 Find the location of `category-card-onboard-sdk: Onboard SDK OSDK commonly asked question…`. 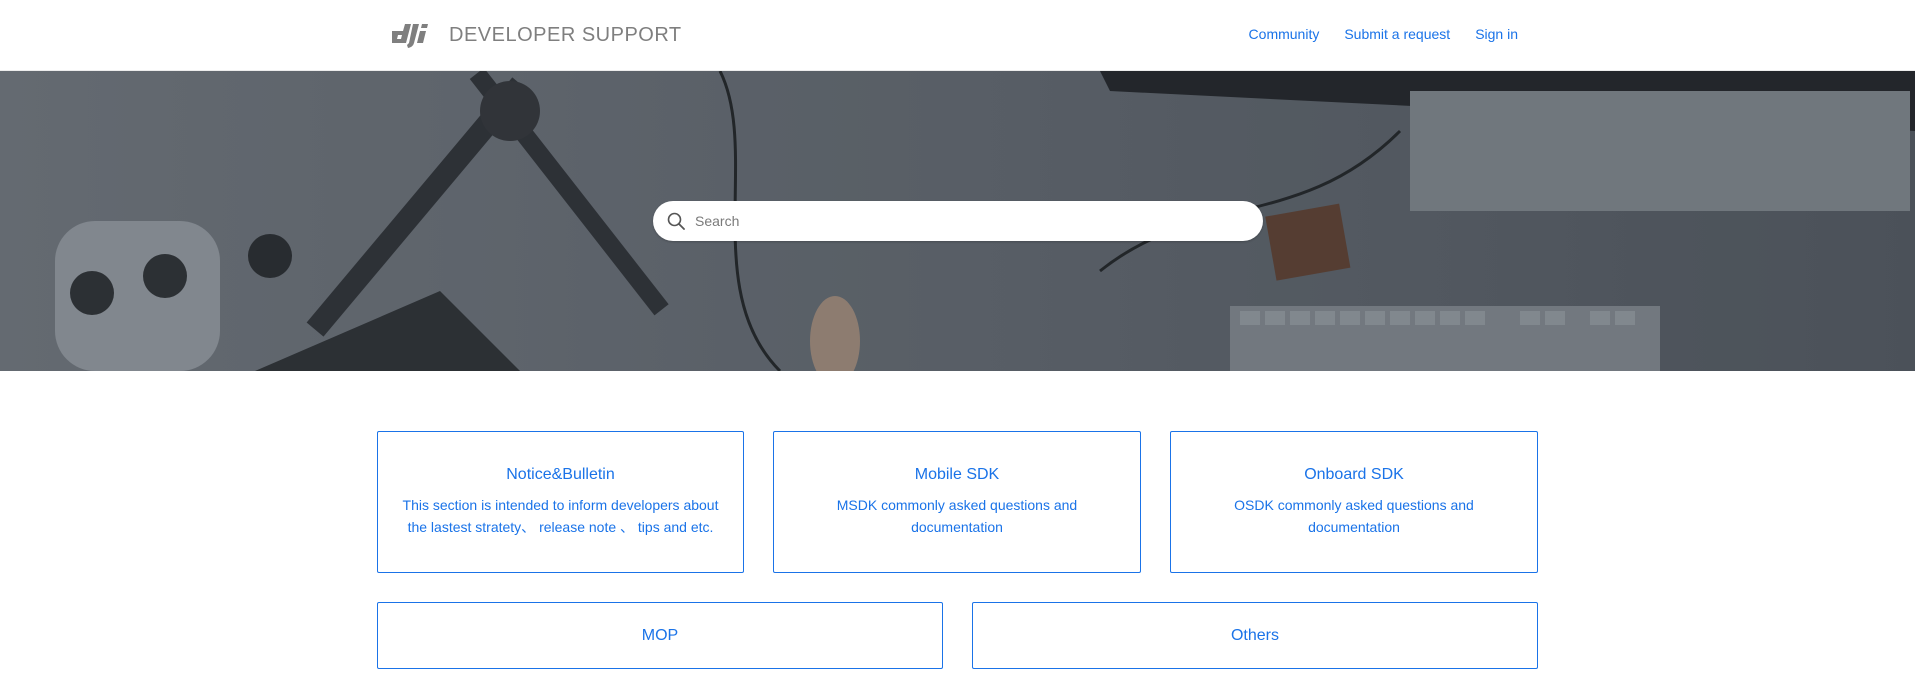

category-card-onboard-sdk: Onboard SDK OSDK commonly asked question… is located at coordinates (1354, 502).